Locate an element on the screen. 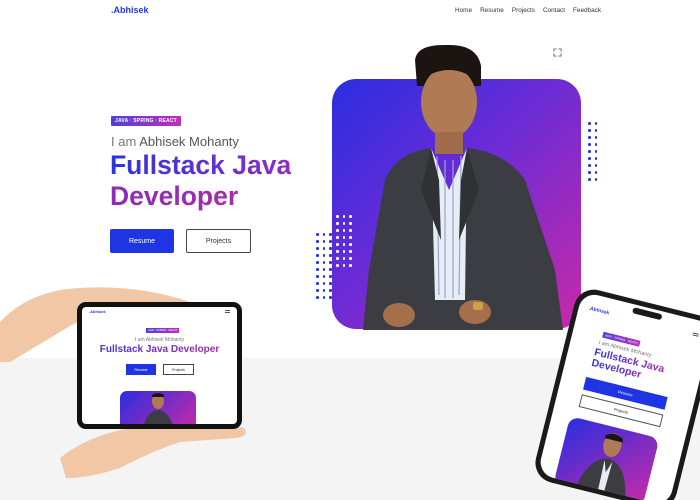  tablet-brand: .Abhisek is located at coordinates (97, 311).